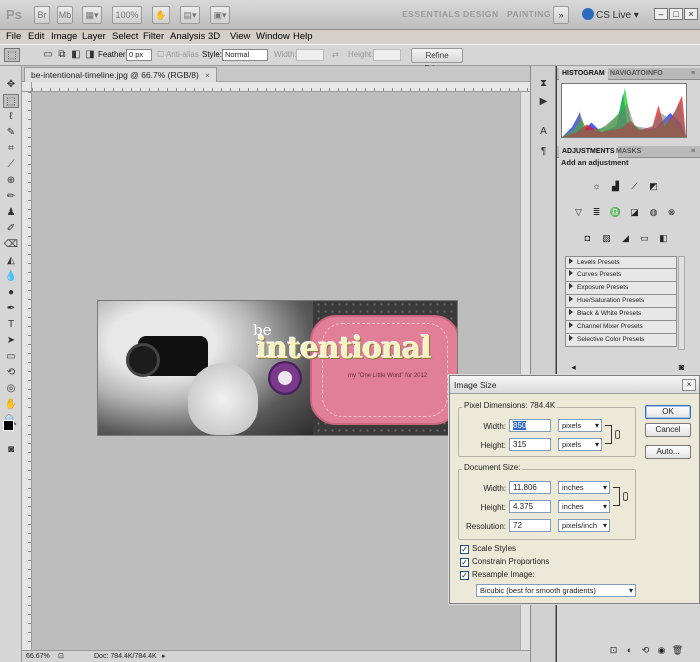 This screenshot has height=662, width=700. I want to click on menu-edit: Edit, so click(36, 37).